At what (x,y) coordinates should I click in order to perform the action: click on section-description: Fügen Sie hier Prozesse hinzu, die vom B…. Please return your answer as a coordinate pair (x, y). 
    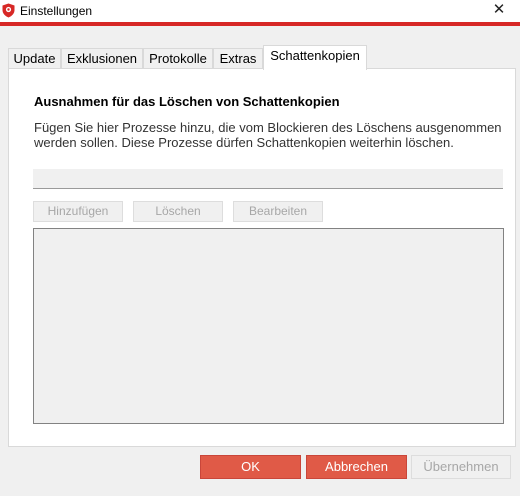
    Looking at the image, I should click on (268, 135).